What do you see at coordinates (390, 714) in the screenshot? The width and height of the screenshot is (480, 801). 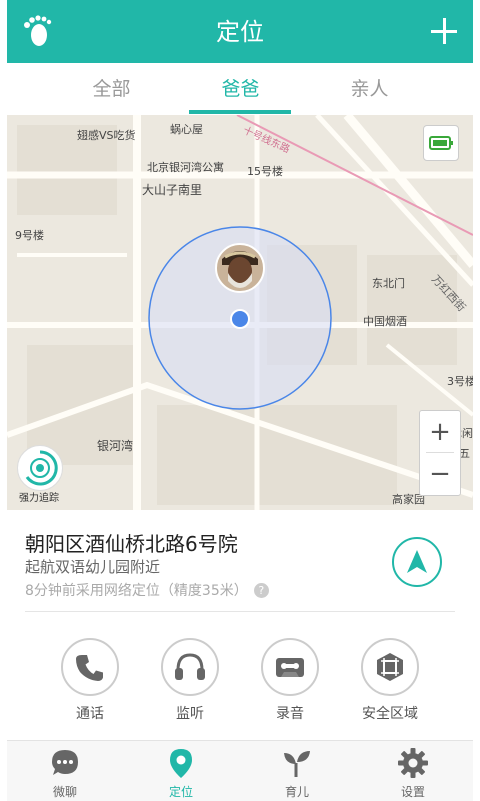 I see `safe-zone-label: 安全区域` at bounding box center [390, 714].